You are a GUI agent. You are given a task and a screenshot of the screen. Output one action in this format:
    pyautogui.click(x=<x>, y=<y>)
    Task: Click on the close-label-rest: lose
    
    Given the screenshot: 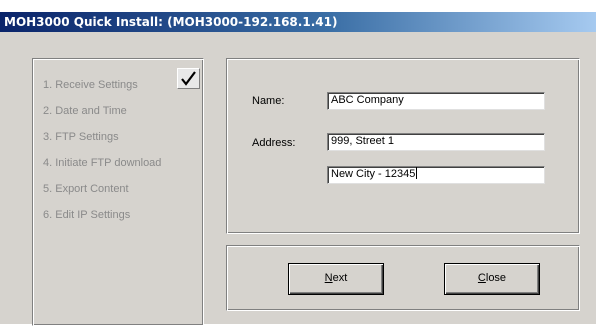 What is the action you would take?
    pyautogui.click(x=496, y=278)
    